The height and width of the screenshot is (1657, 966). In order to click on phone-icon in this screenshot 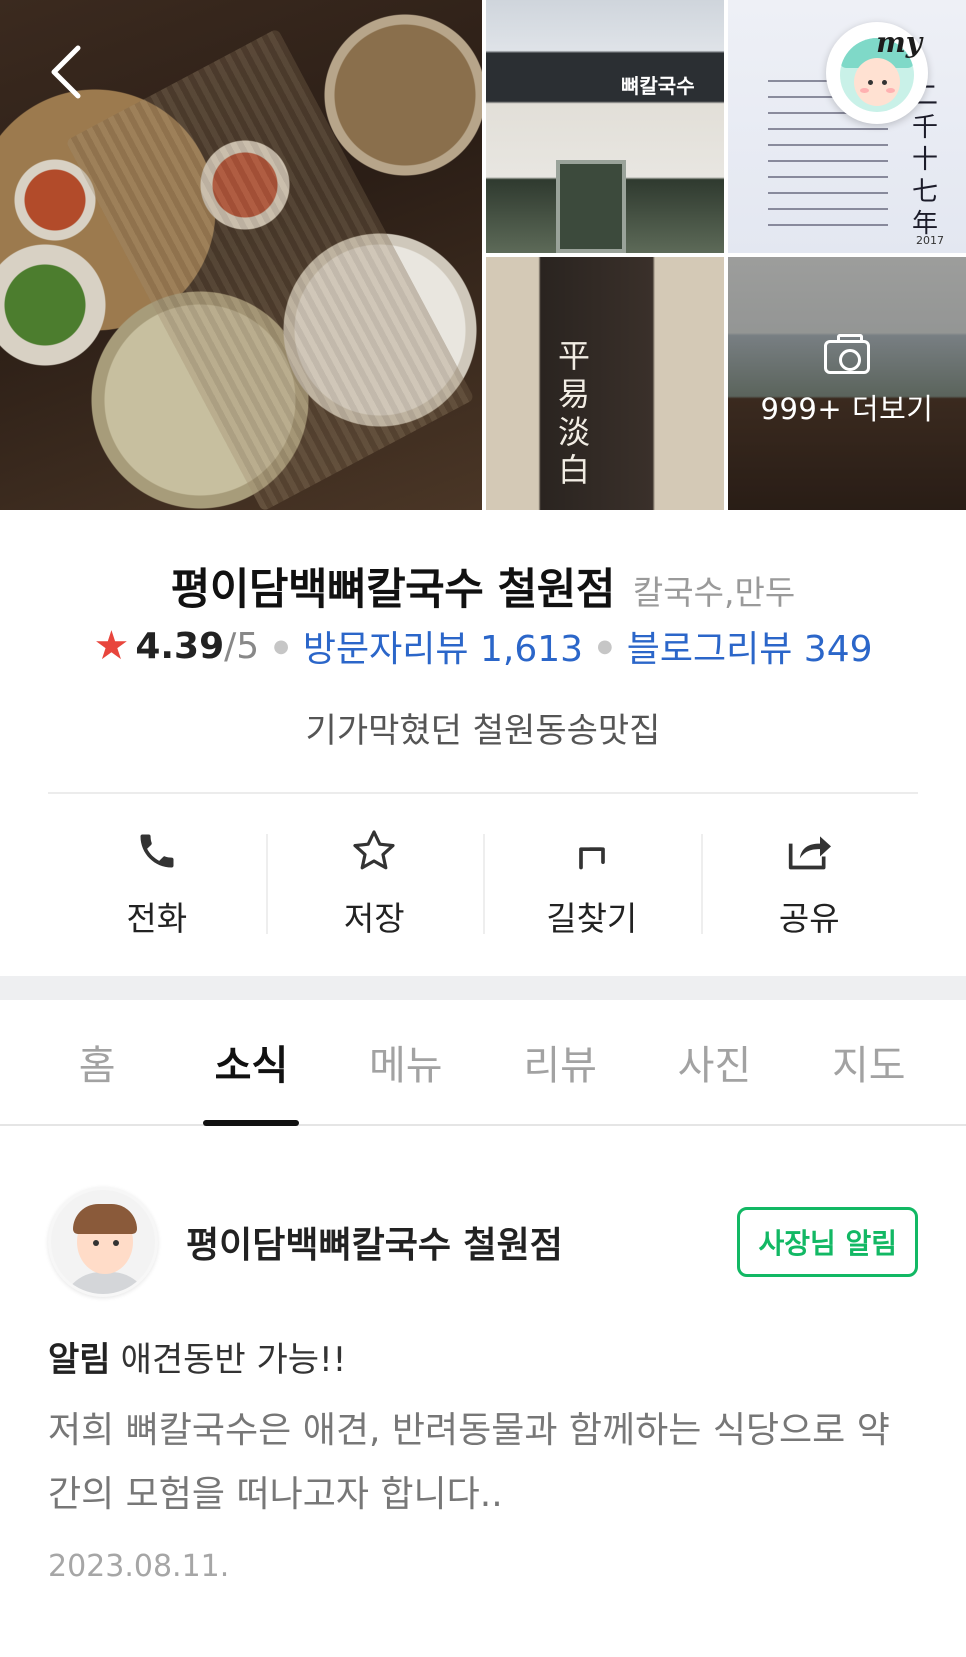, I will do `click(157, 851)`.